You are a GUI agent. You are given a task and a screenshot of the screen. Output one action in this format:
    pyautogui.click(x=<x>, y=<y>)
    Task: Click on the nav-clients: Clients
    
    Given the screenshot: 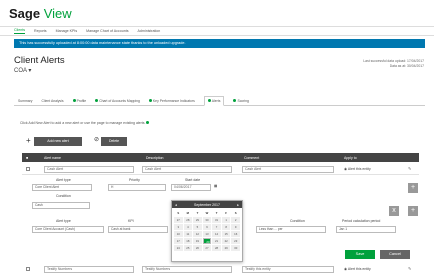 What is the action you would take?
    pyautogui.click(x=19, y=31)
    